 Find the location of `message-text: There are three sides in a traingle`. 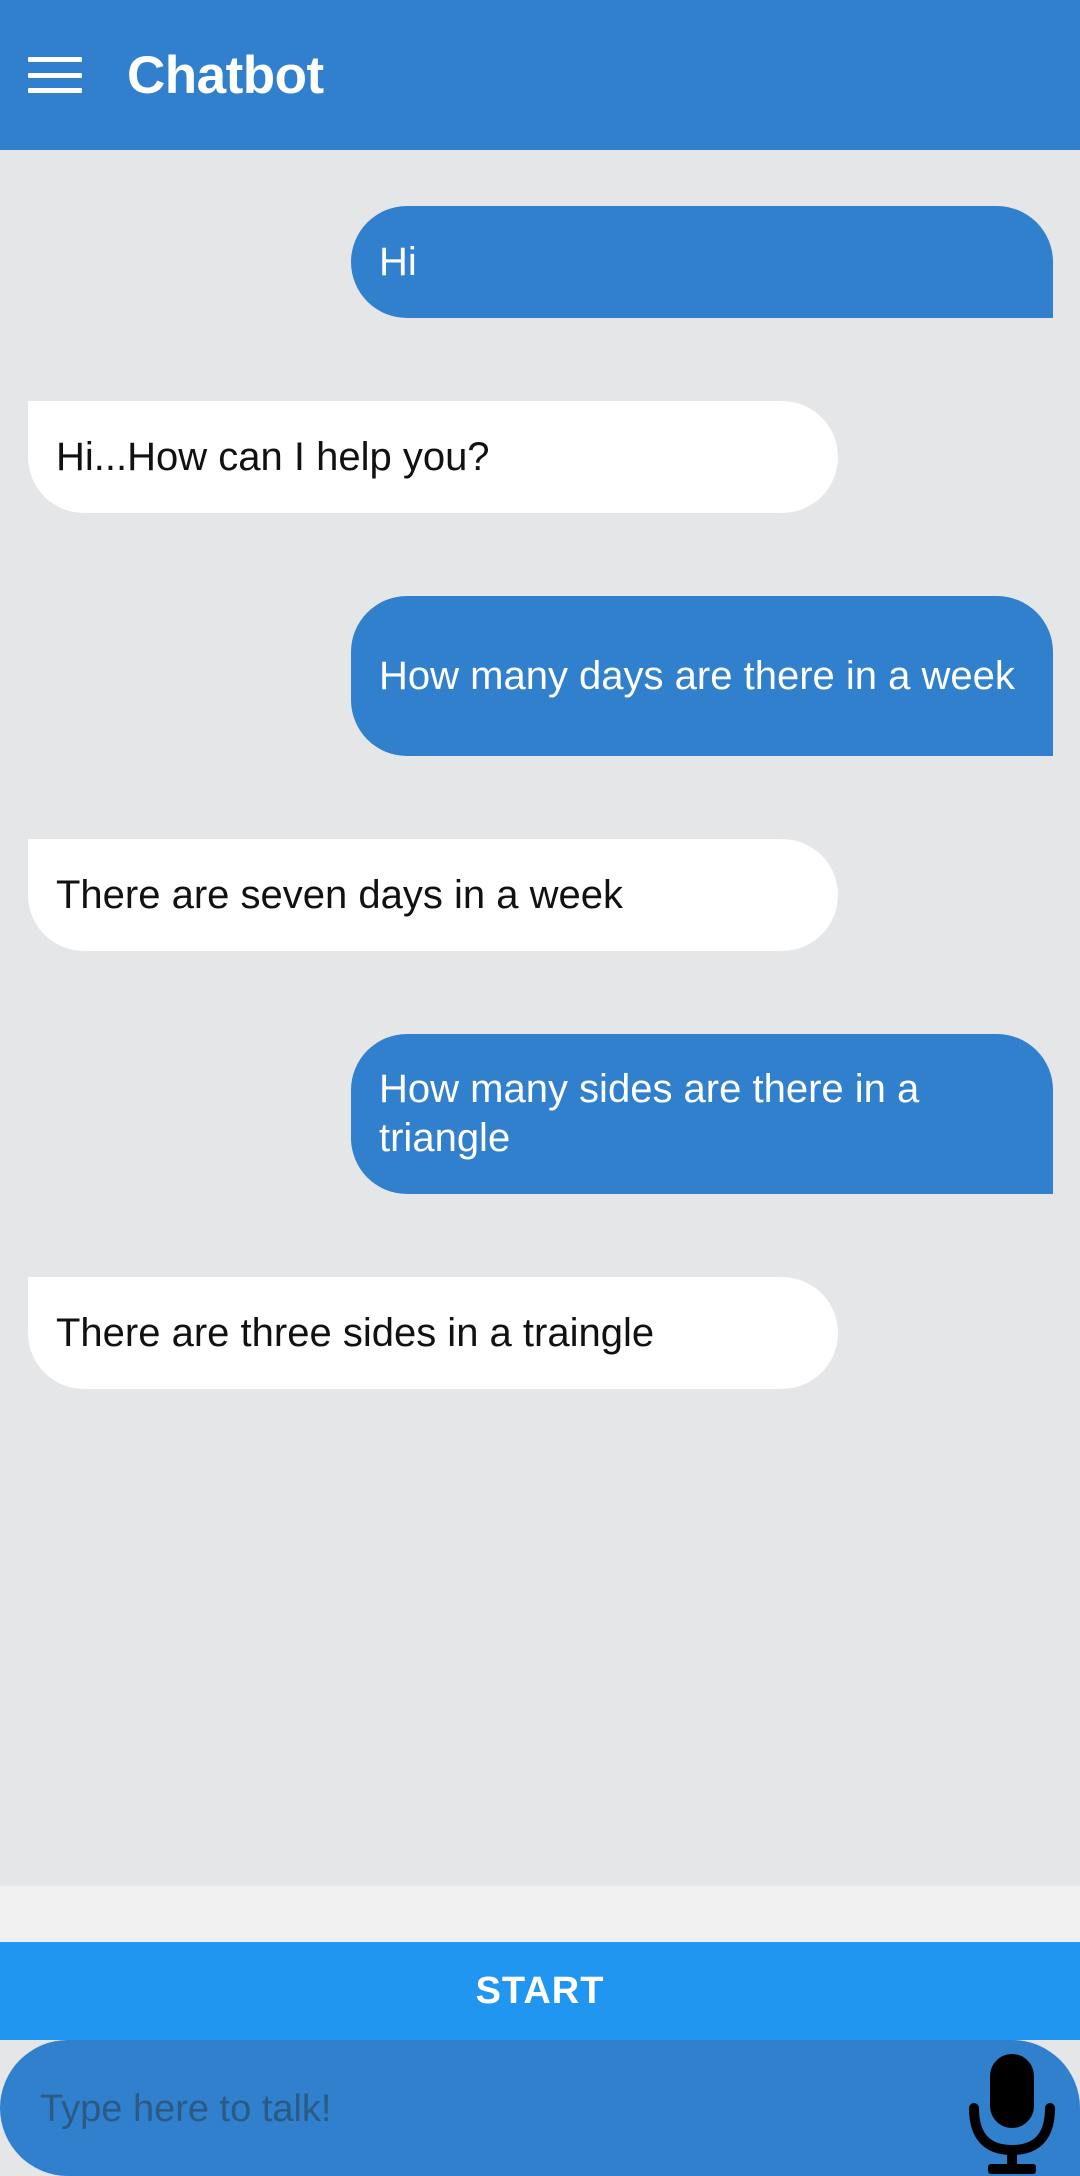

message-text: There are three sides in a traingle is located at coordinates (355, 1332).